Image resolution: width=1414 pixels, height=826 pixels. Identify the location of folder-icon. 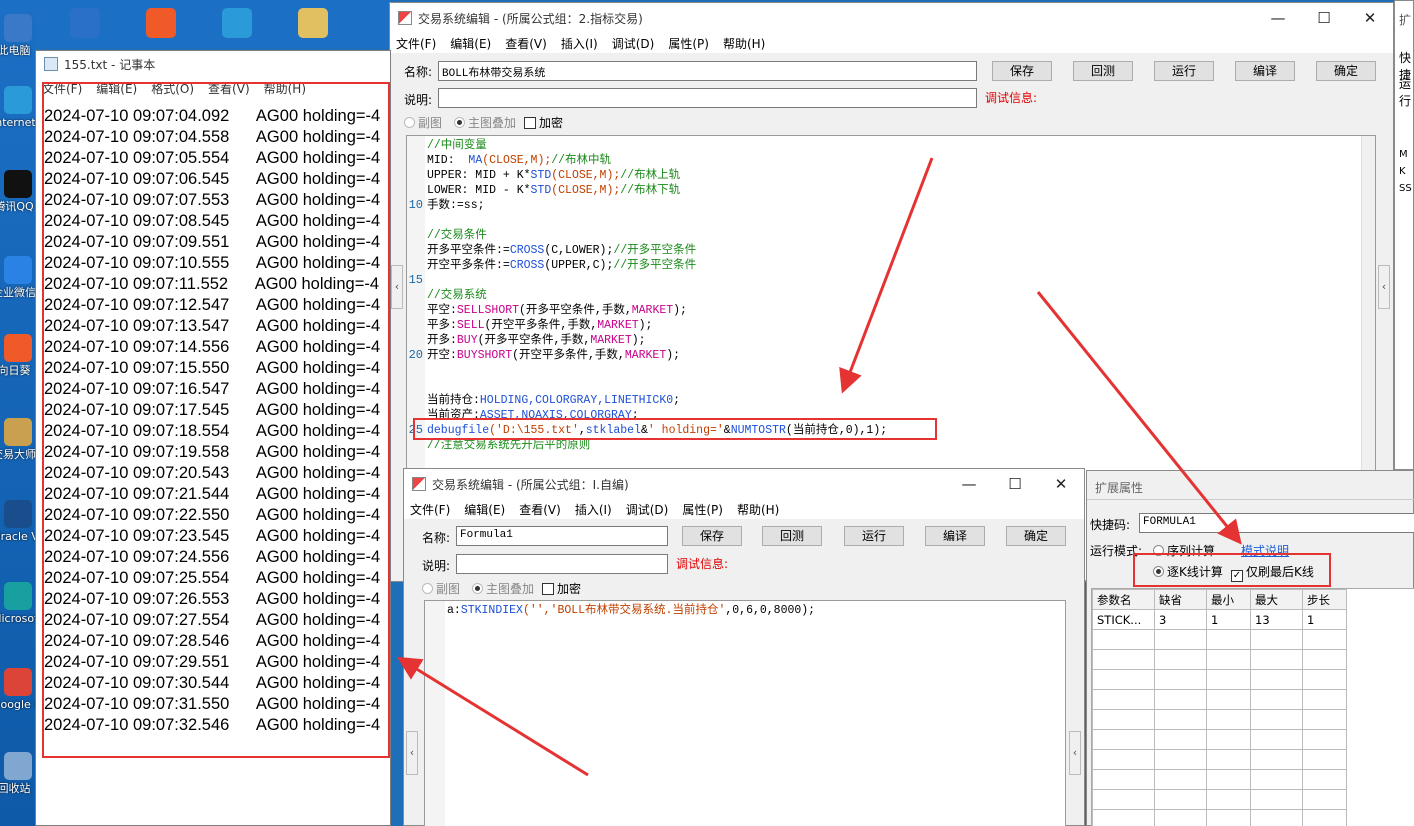
(313, 23).